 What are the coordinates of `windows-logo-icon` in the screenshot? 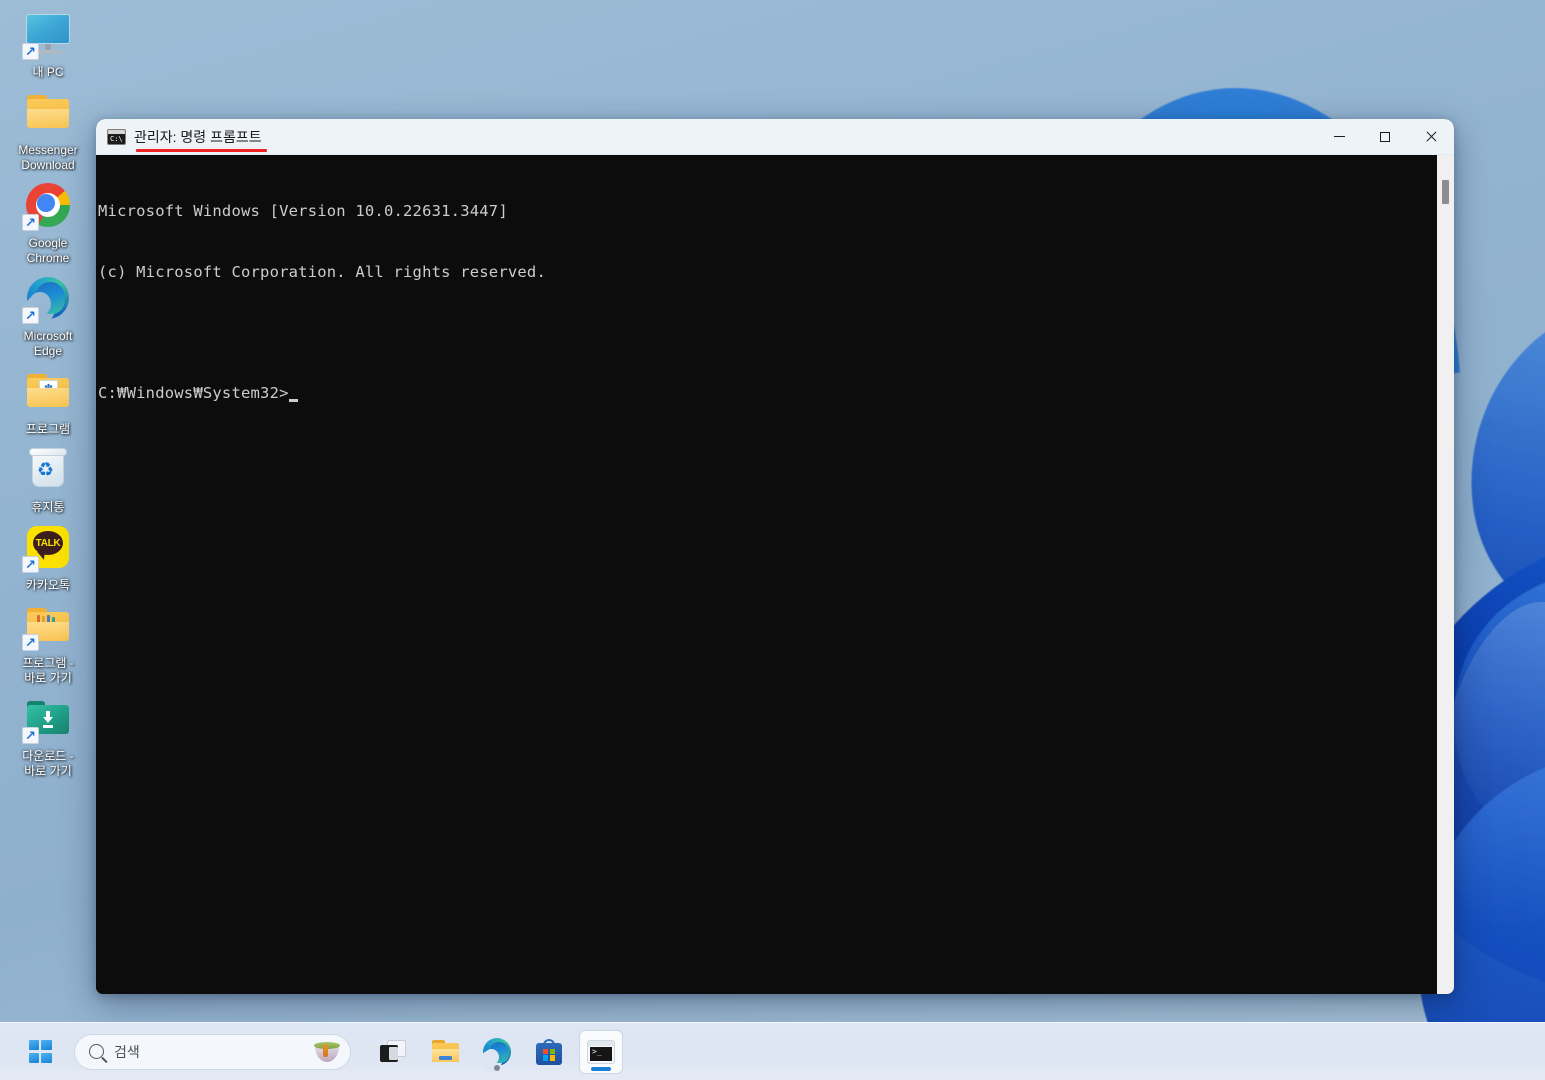 It's located at (40, 1051).